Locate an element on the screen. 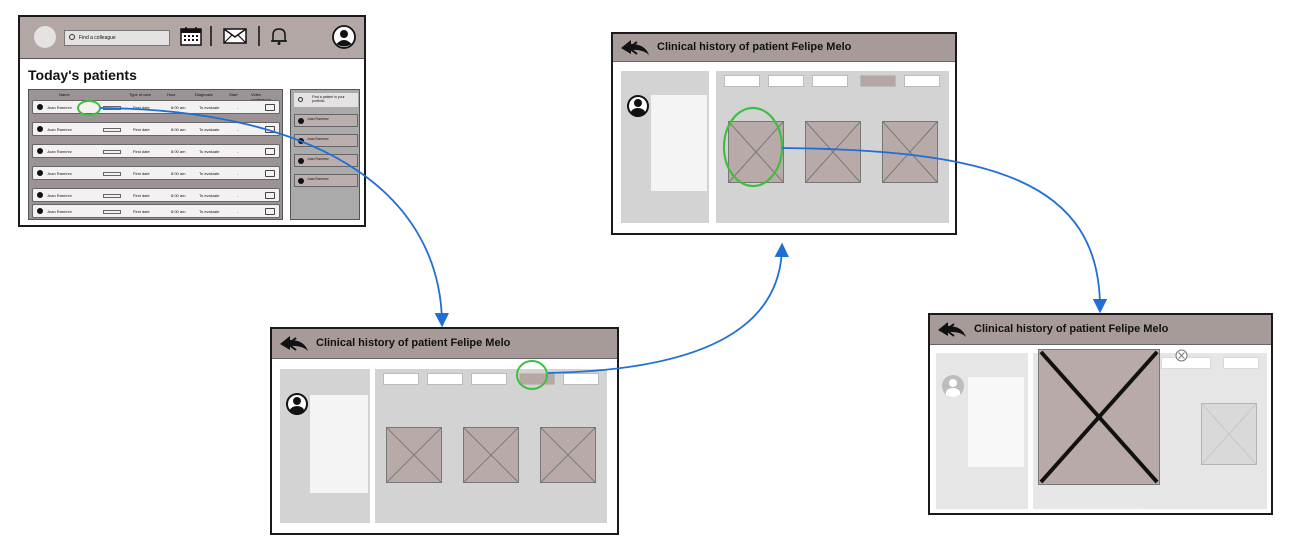  bell-icon is located at coordinates (279, 36).